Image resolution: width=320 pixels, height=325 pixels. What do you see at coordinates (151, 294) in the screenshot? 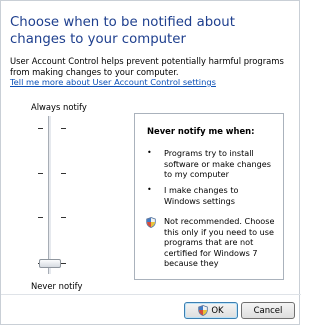
I see `footer-divider` at bounding box center [151, 294].